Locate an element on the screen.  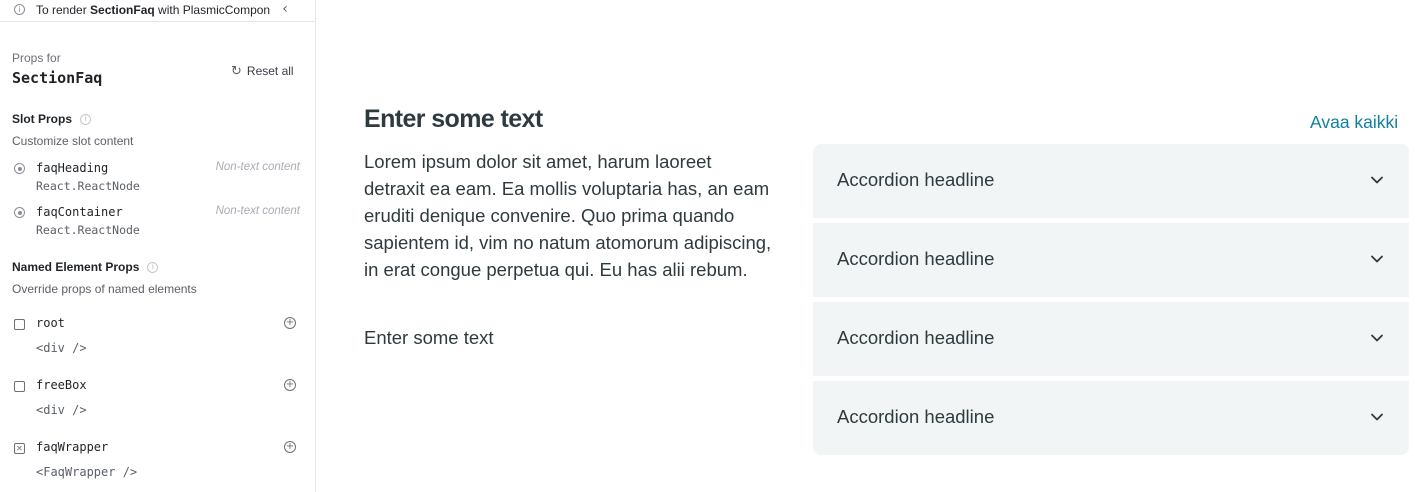
element-name: root is located at coordinates (50, 323).